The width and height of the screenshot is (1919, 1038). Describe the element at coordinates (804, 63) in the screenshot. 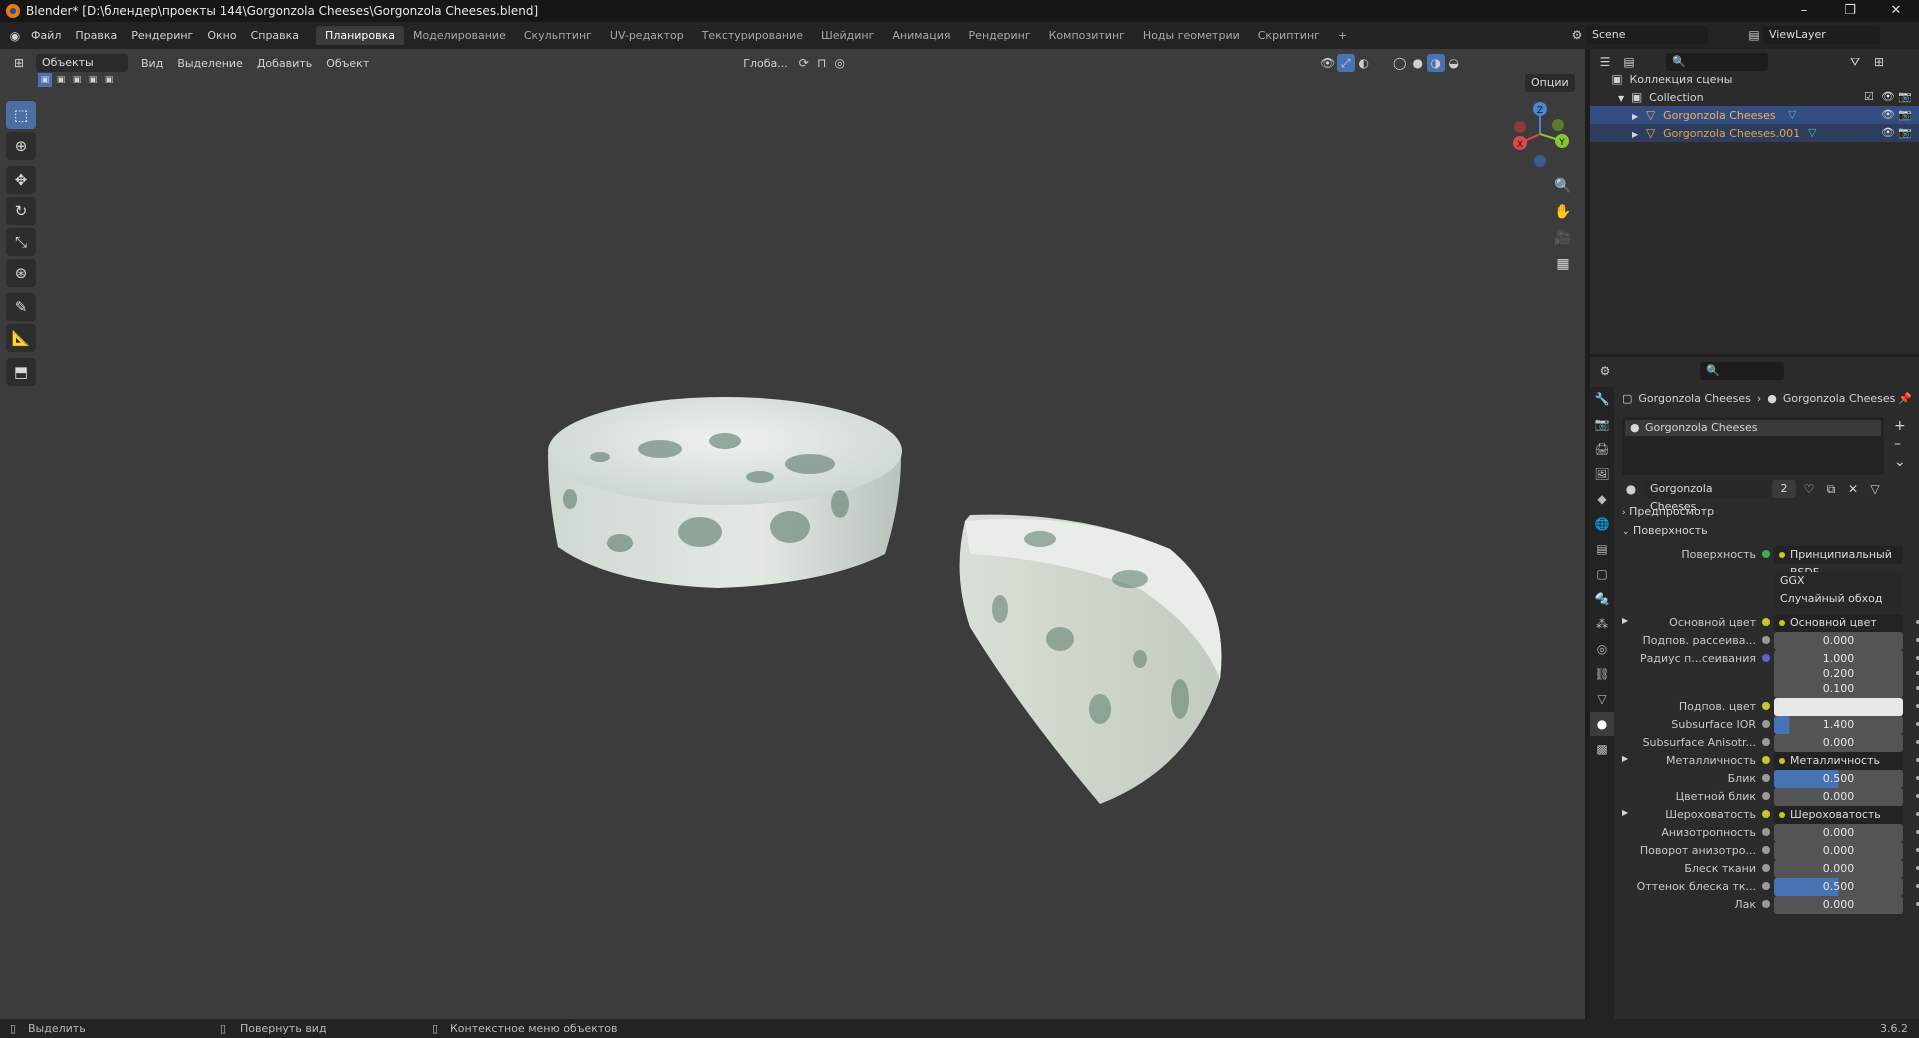

I see `pivot-icon: ⟳` at that location.